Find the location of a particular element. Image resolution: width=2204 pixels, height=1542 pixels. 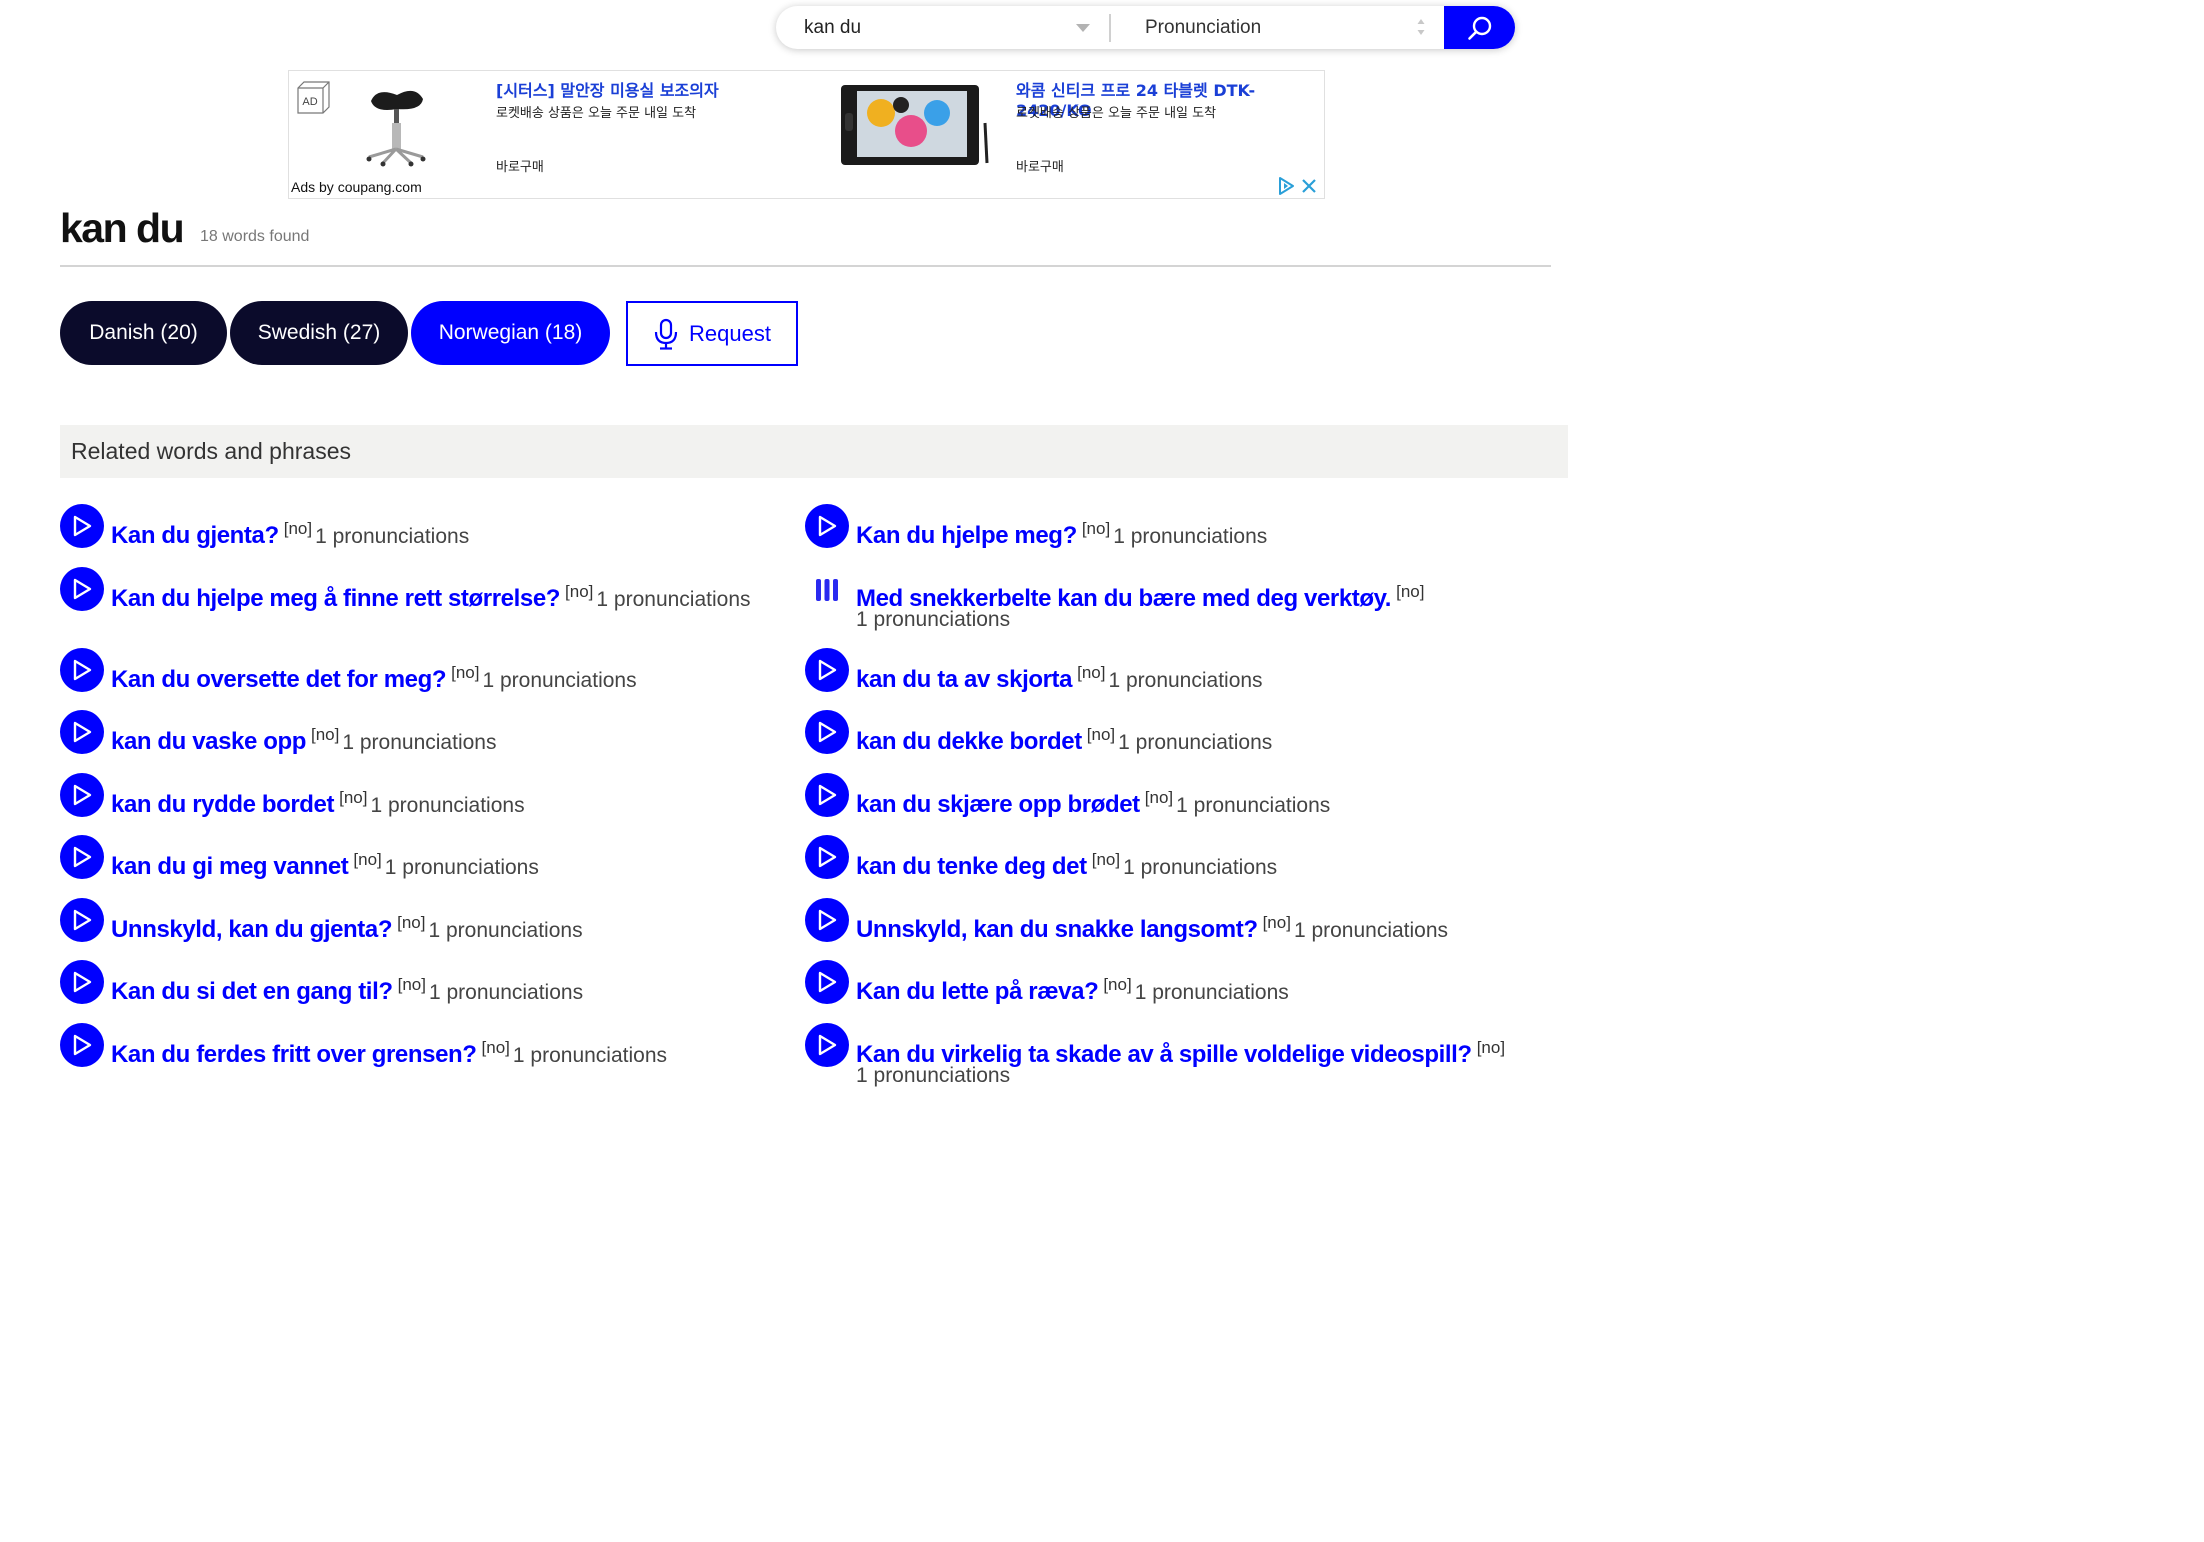

phrase-link: Kan du lette på ræva? is located at coordinates (977, 991).